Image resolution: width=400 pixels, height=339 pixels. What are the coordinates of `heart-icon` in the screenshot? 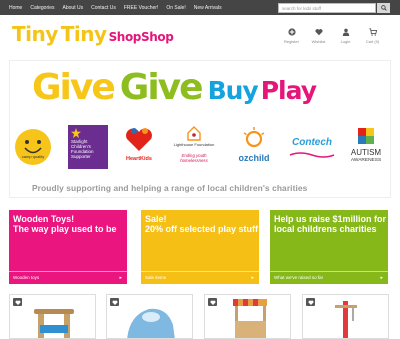 It's located at (318, 32).